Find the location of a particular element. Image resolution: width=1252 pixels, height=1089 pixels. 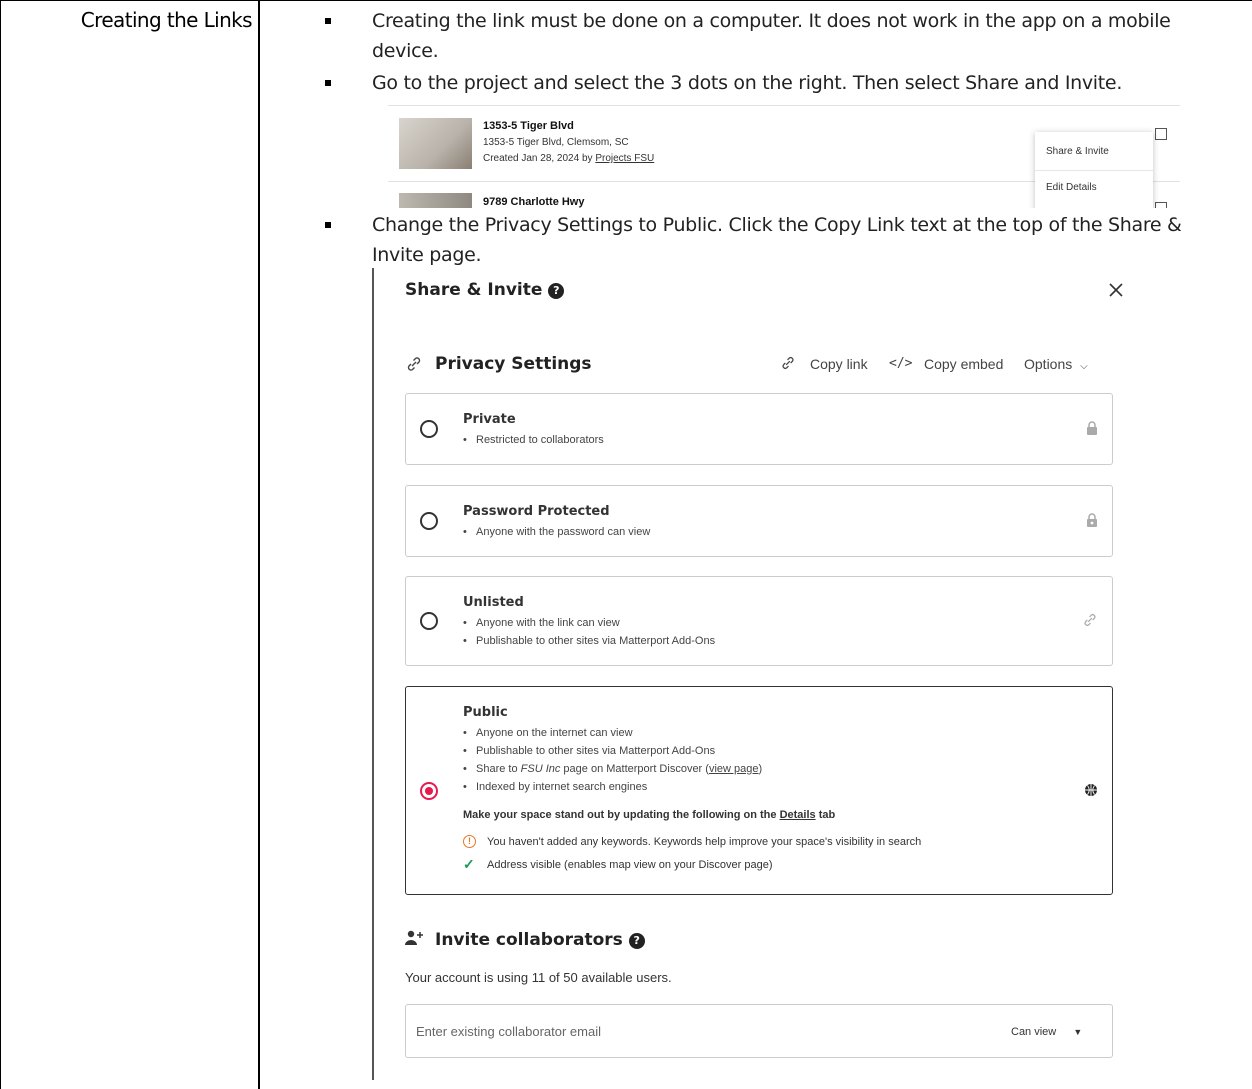

close-icon is located at coordinates (1116, 290).